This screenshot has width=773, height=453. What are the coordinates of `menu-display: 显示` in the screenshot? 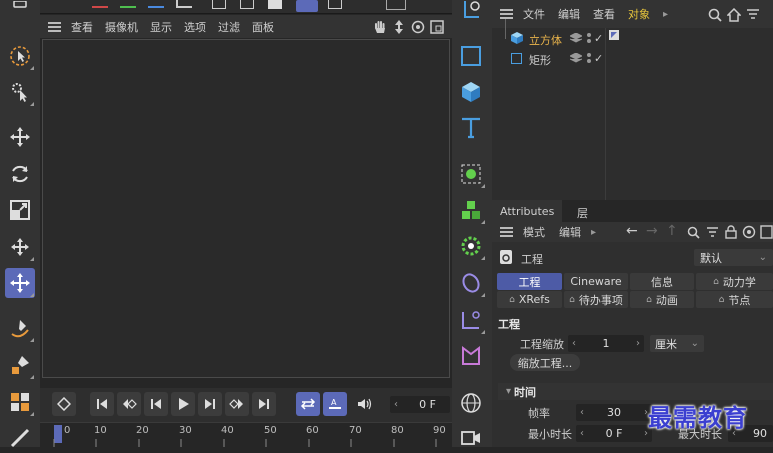 It's located at (161, 27).